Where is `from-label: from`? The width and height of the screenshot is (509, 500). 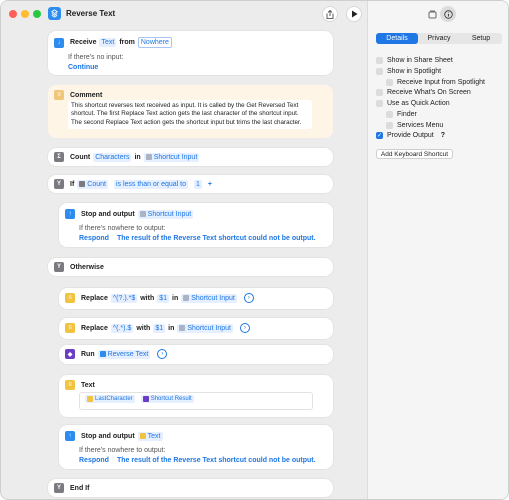 from-label: from is located at coordinates (127, 42).